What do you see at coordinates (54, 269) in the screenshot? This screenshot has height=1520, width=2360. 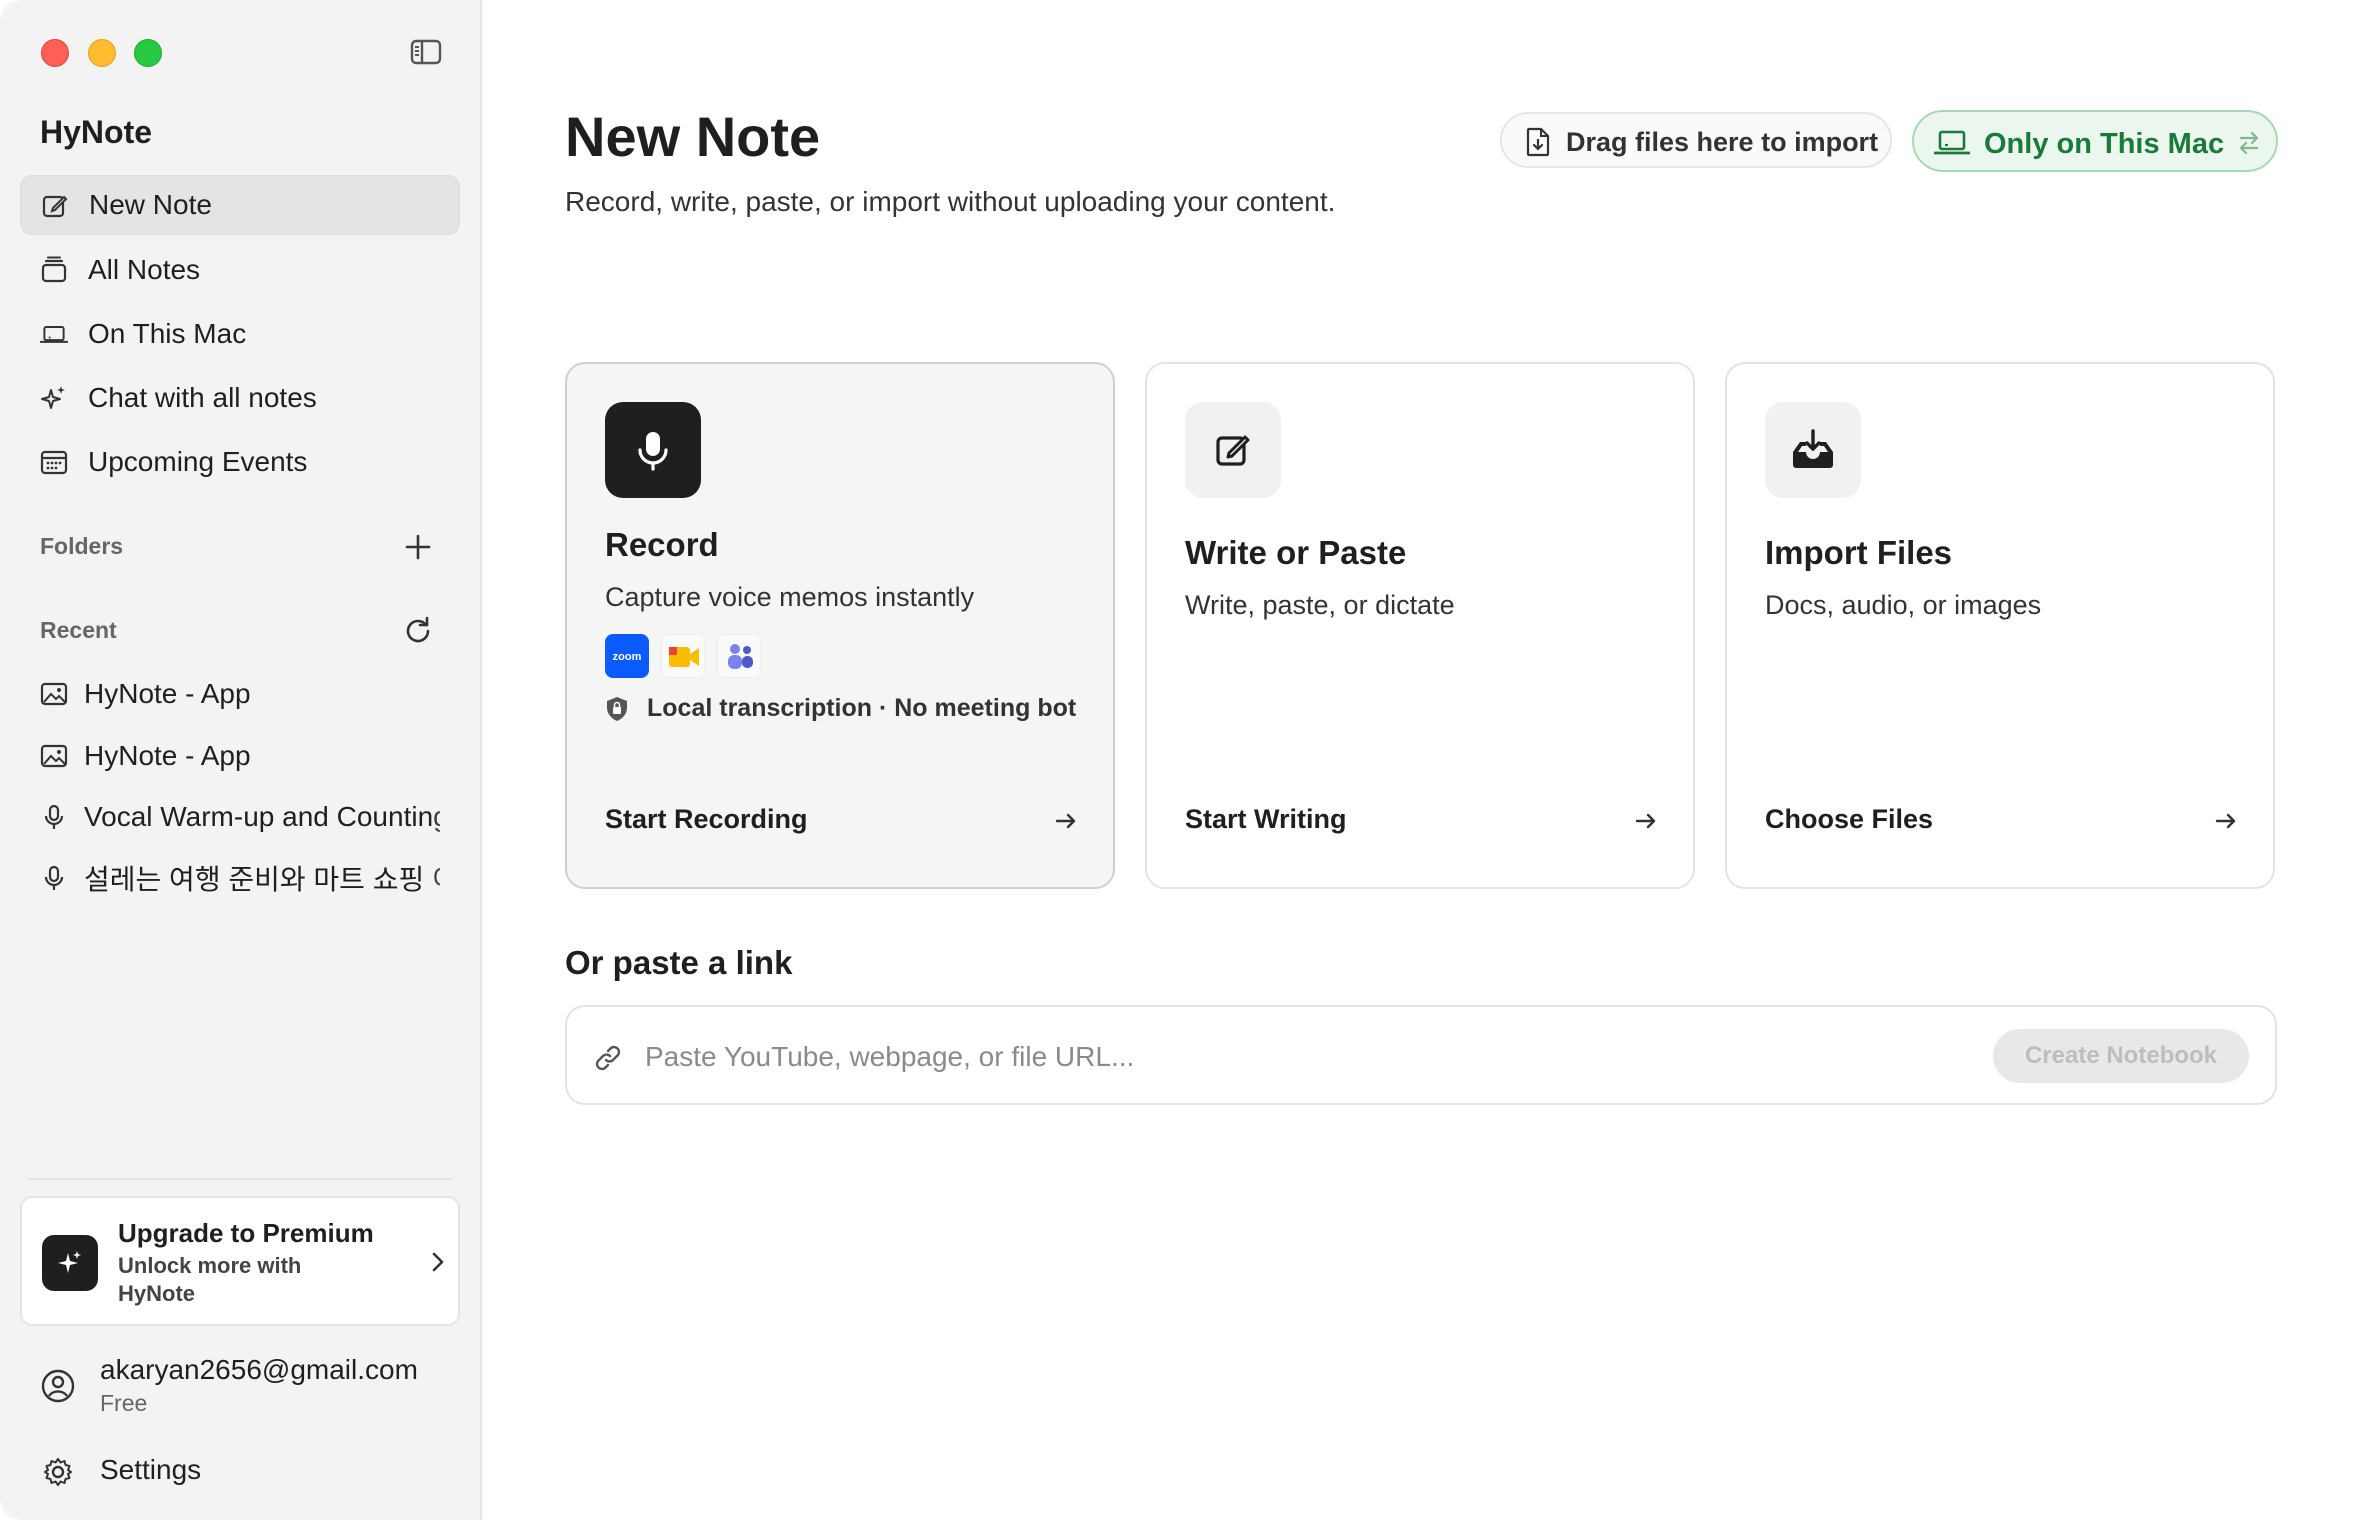 I see `stack-icon` at bounding box center [54, 269].